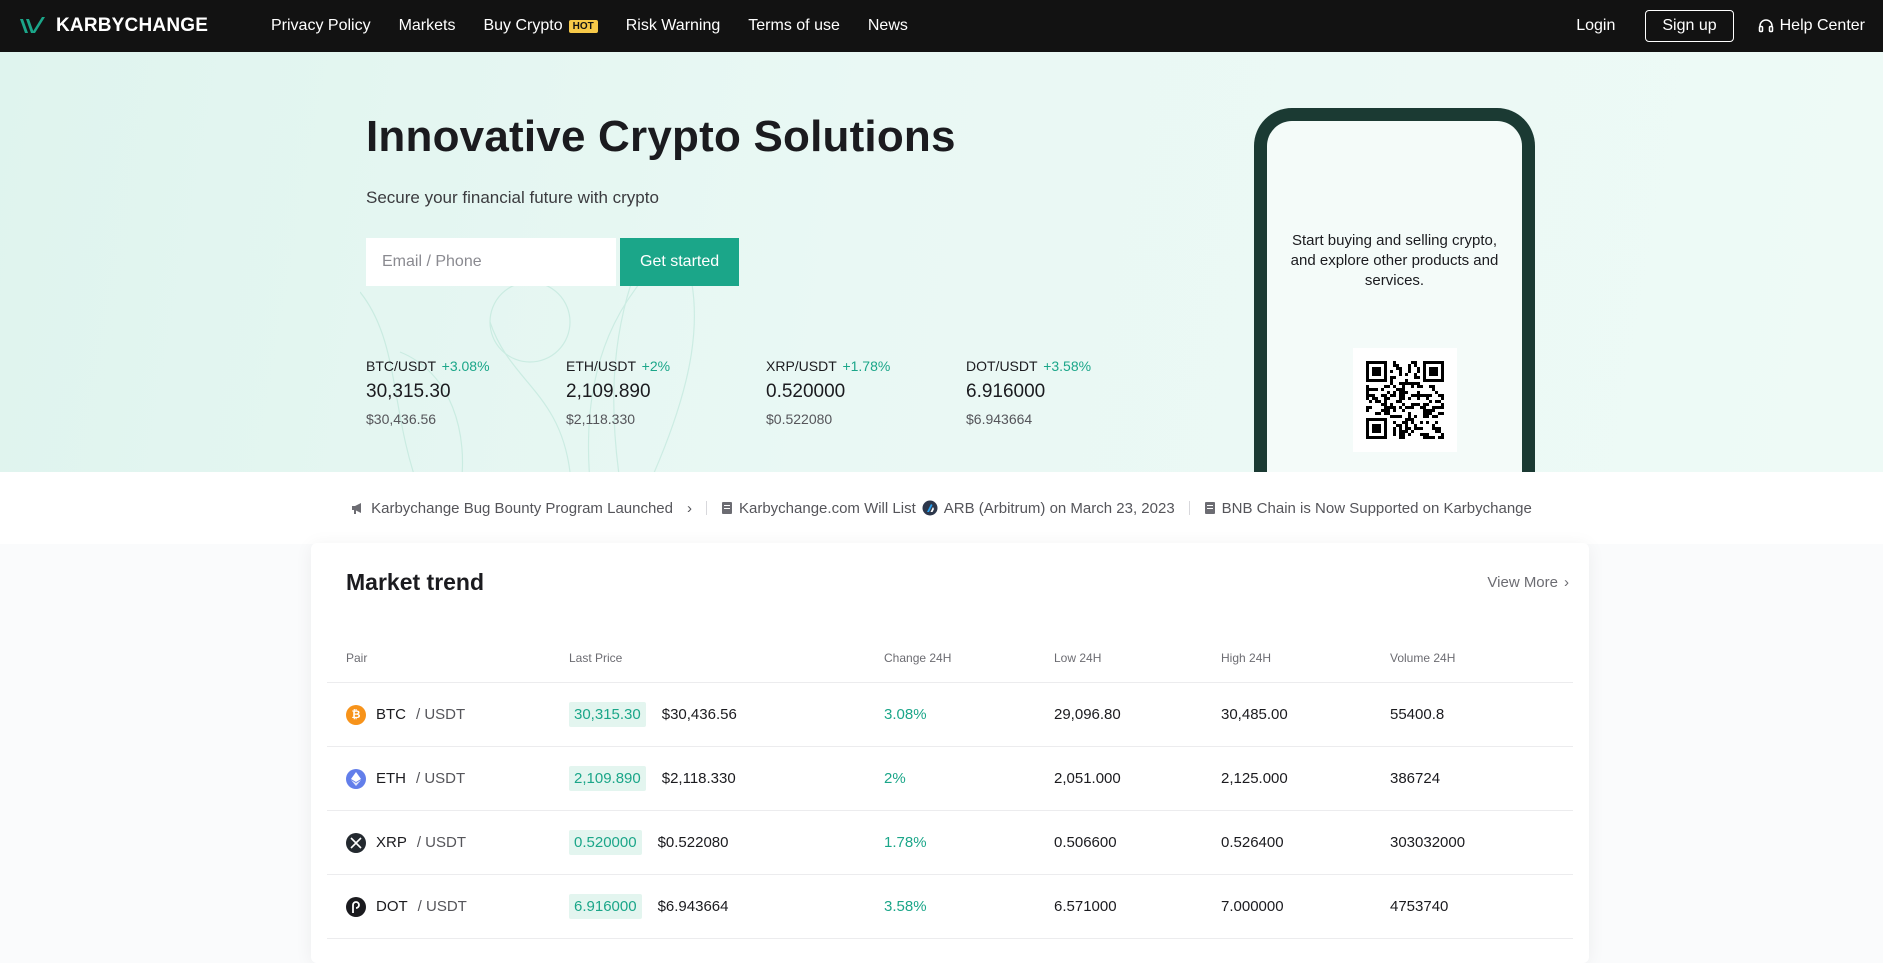  I want to click on xrp-icon, so click(356, 842).